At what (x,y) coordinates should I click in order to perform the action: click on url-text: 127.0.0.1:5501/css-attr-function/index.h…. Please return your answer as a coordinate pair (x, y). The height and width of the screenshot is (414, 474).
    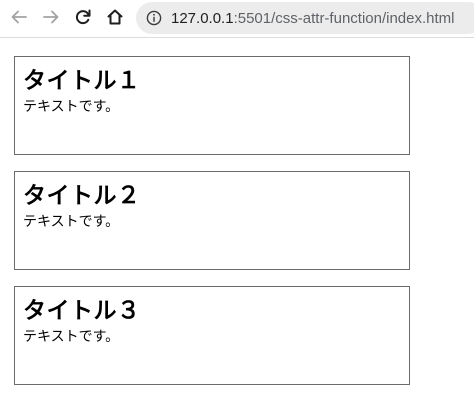
    Looking at the image, I should click on (313, 18).